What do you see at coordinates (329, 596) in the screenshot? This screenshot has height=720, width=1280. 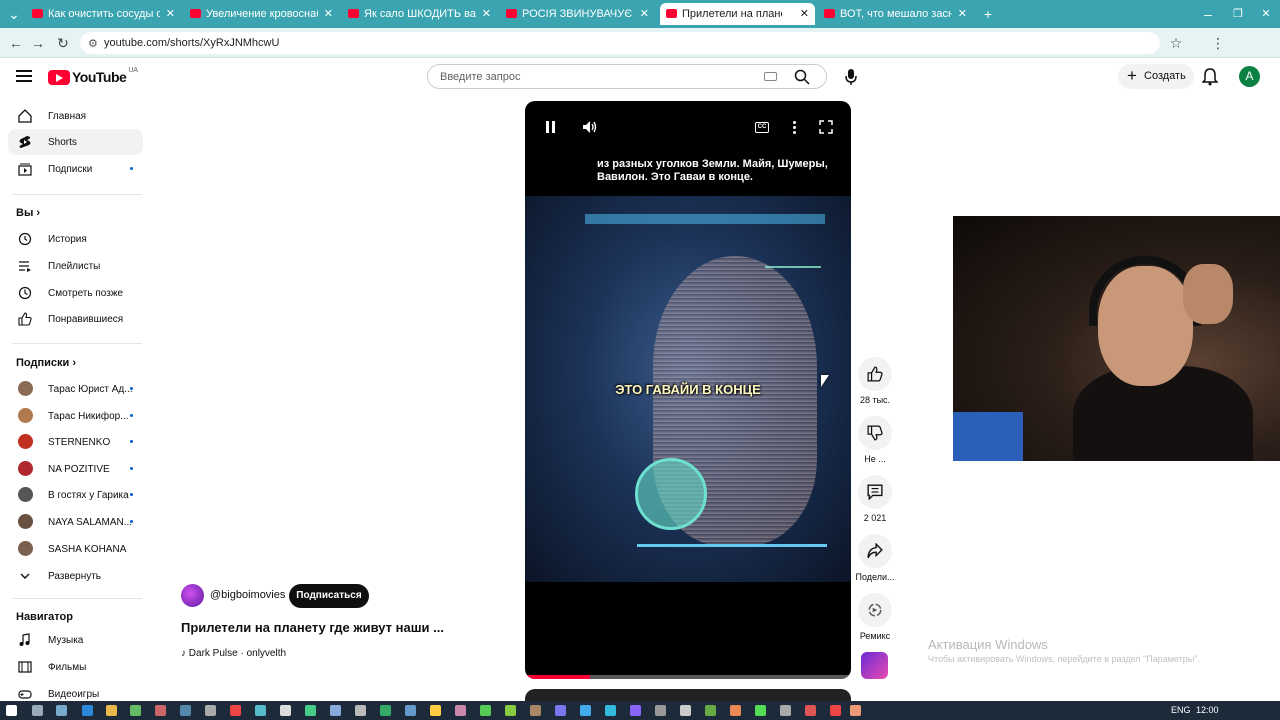 I see `subscribe-button: Подписаться` at bounding box center [329, 596].